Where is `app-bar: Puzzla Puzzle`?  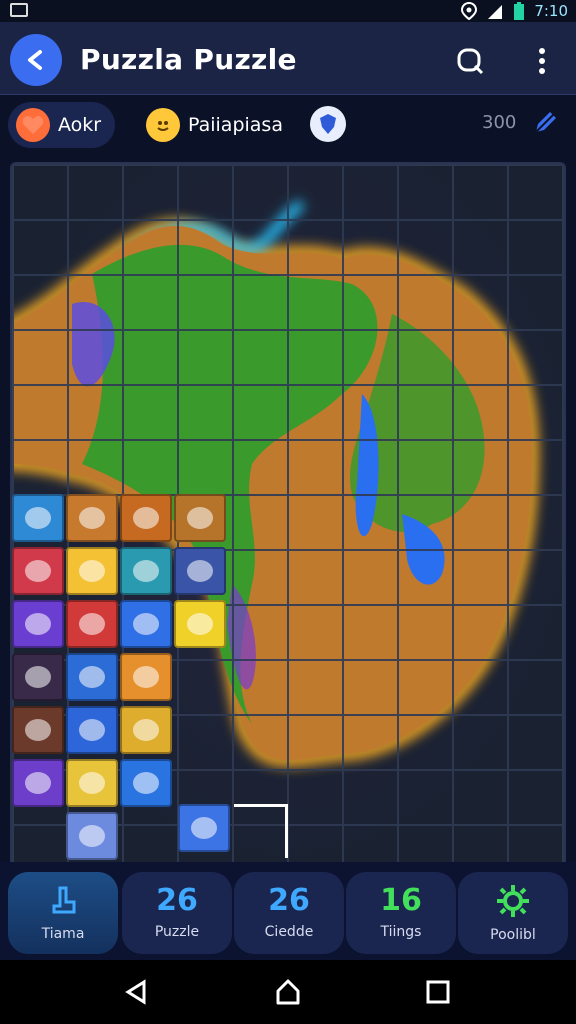
app-bar: Puzzla Puzzle is located at coordinates (288, 58).